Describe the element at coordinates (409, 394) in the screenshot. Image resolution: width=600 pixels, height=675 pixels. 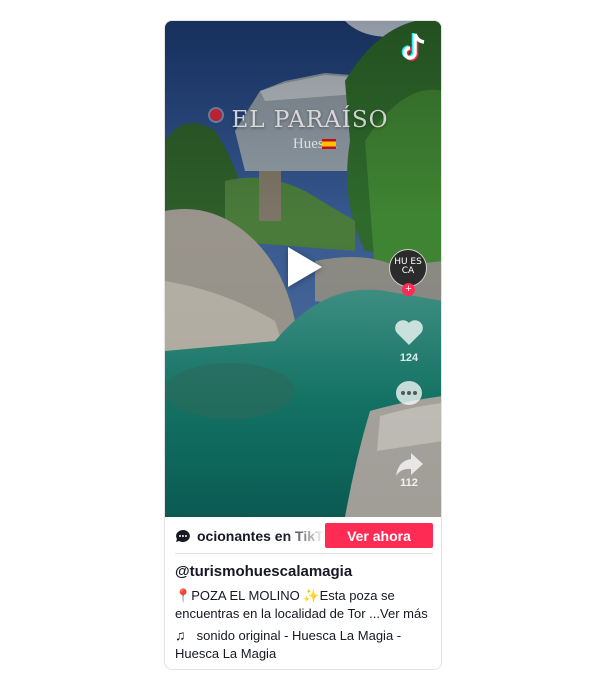
I see `comment-icon` at that location.